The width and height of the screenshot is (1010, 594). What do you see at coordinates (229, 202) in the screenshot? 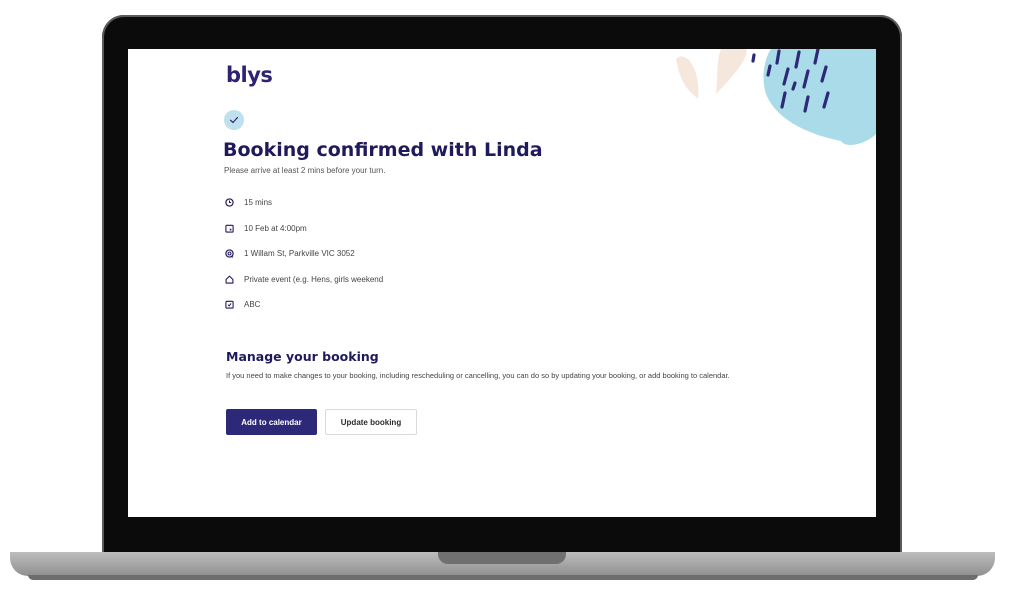
I see `clock-icon` at bounding box center [229, 202].